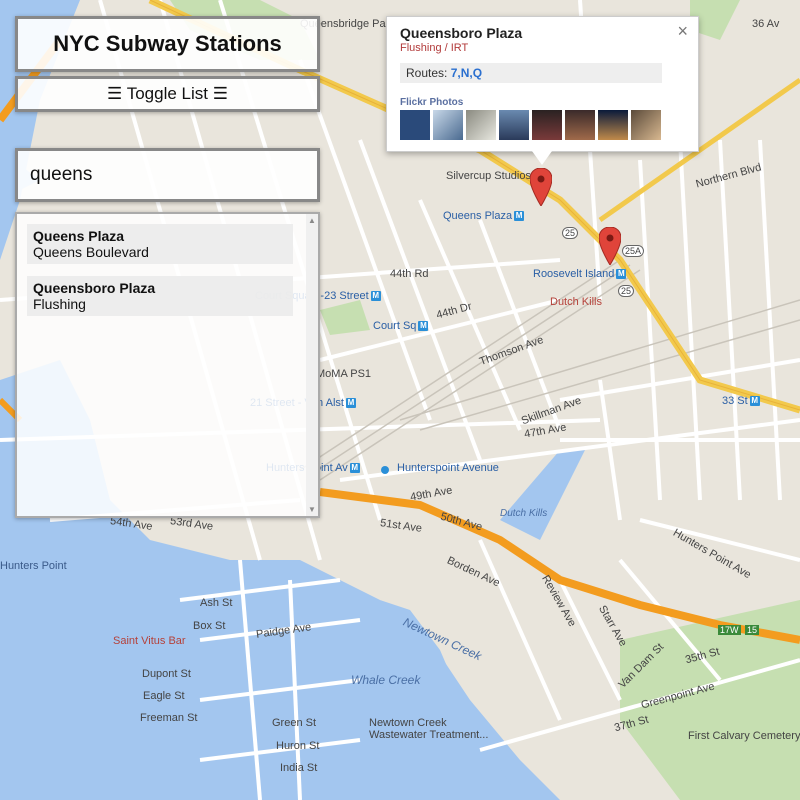 This screenshot has width=800, height=800. Describe the element at coordinates (682, 31) in the screenshot. I see `close-icon: ×` at that location.